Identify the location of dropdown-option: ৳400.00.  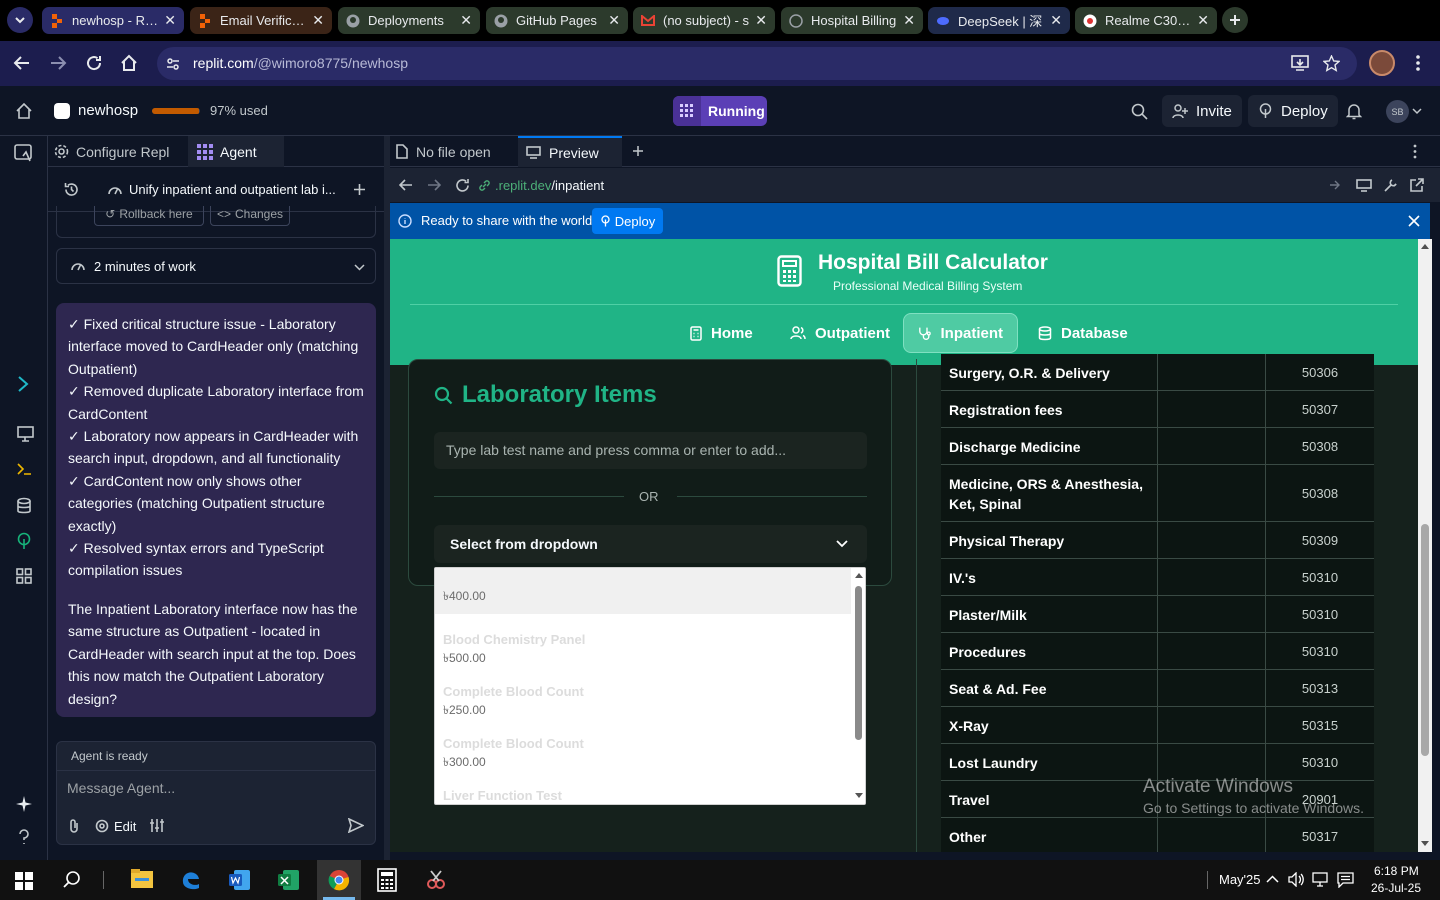
(645, 591).